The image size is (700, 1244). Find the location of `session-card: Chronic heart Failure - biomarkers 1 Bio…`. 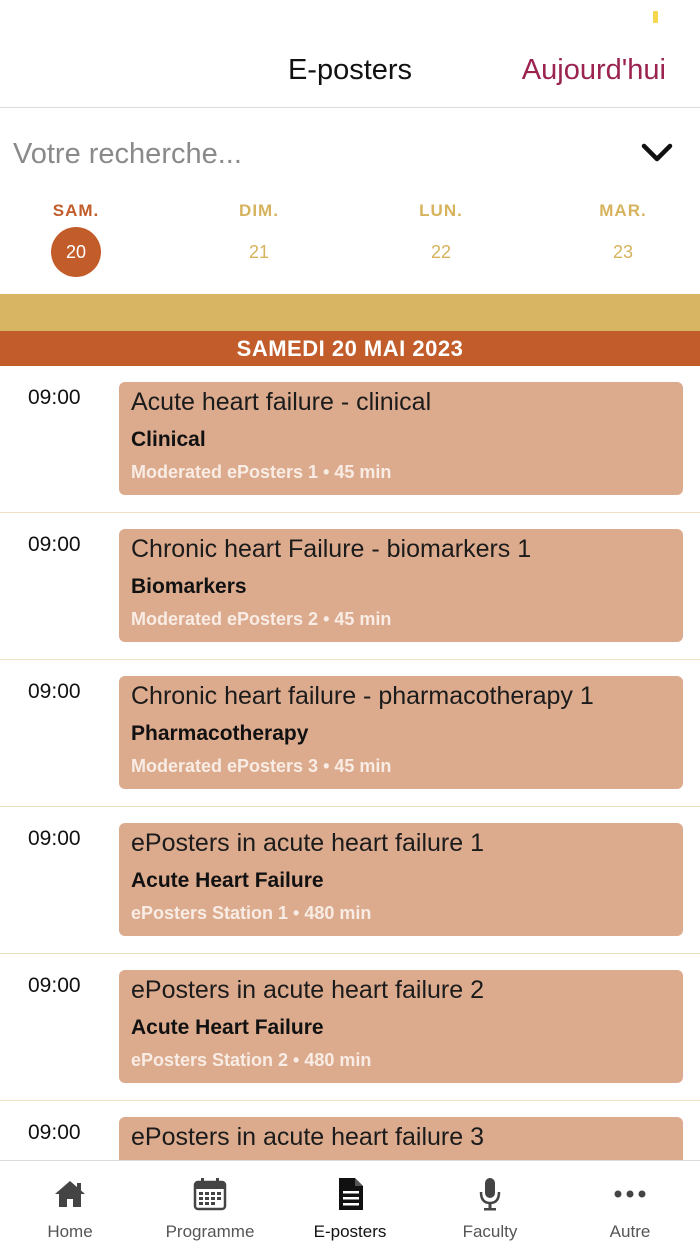

session-card: Chronic heart Failure - biomarkers 1 Bio… is located at coordinates (401, 585).